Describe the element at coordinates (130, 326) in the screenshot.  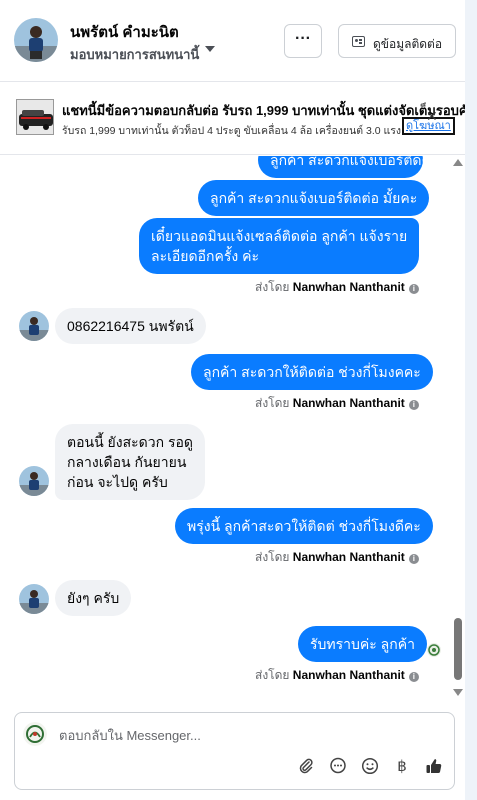
I see `incoming-message: 0862216475 นพรัตน์` at that location.